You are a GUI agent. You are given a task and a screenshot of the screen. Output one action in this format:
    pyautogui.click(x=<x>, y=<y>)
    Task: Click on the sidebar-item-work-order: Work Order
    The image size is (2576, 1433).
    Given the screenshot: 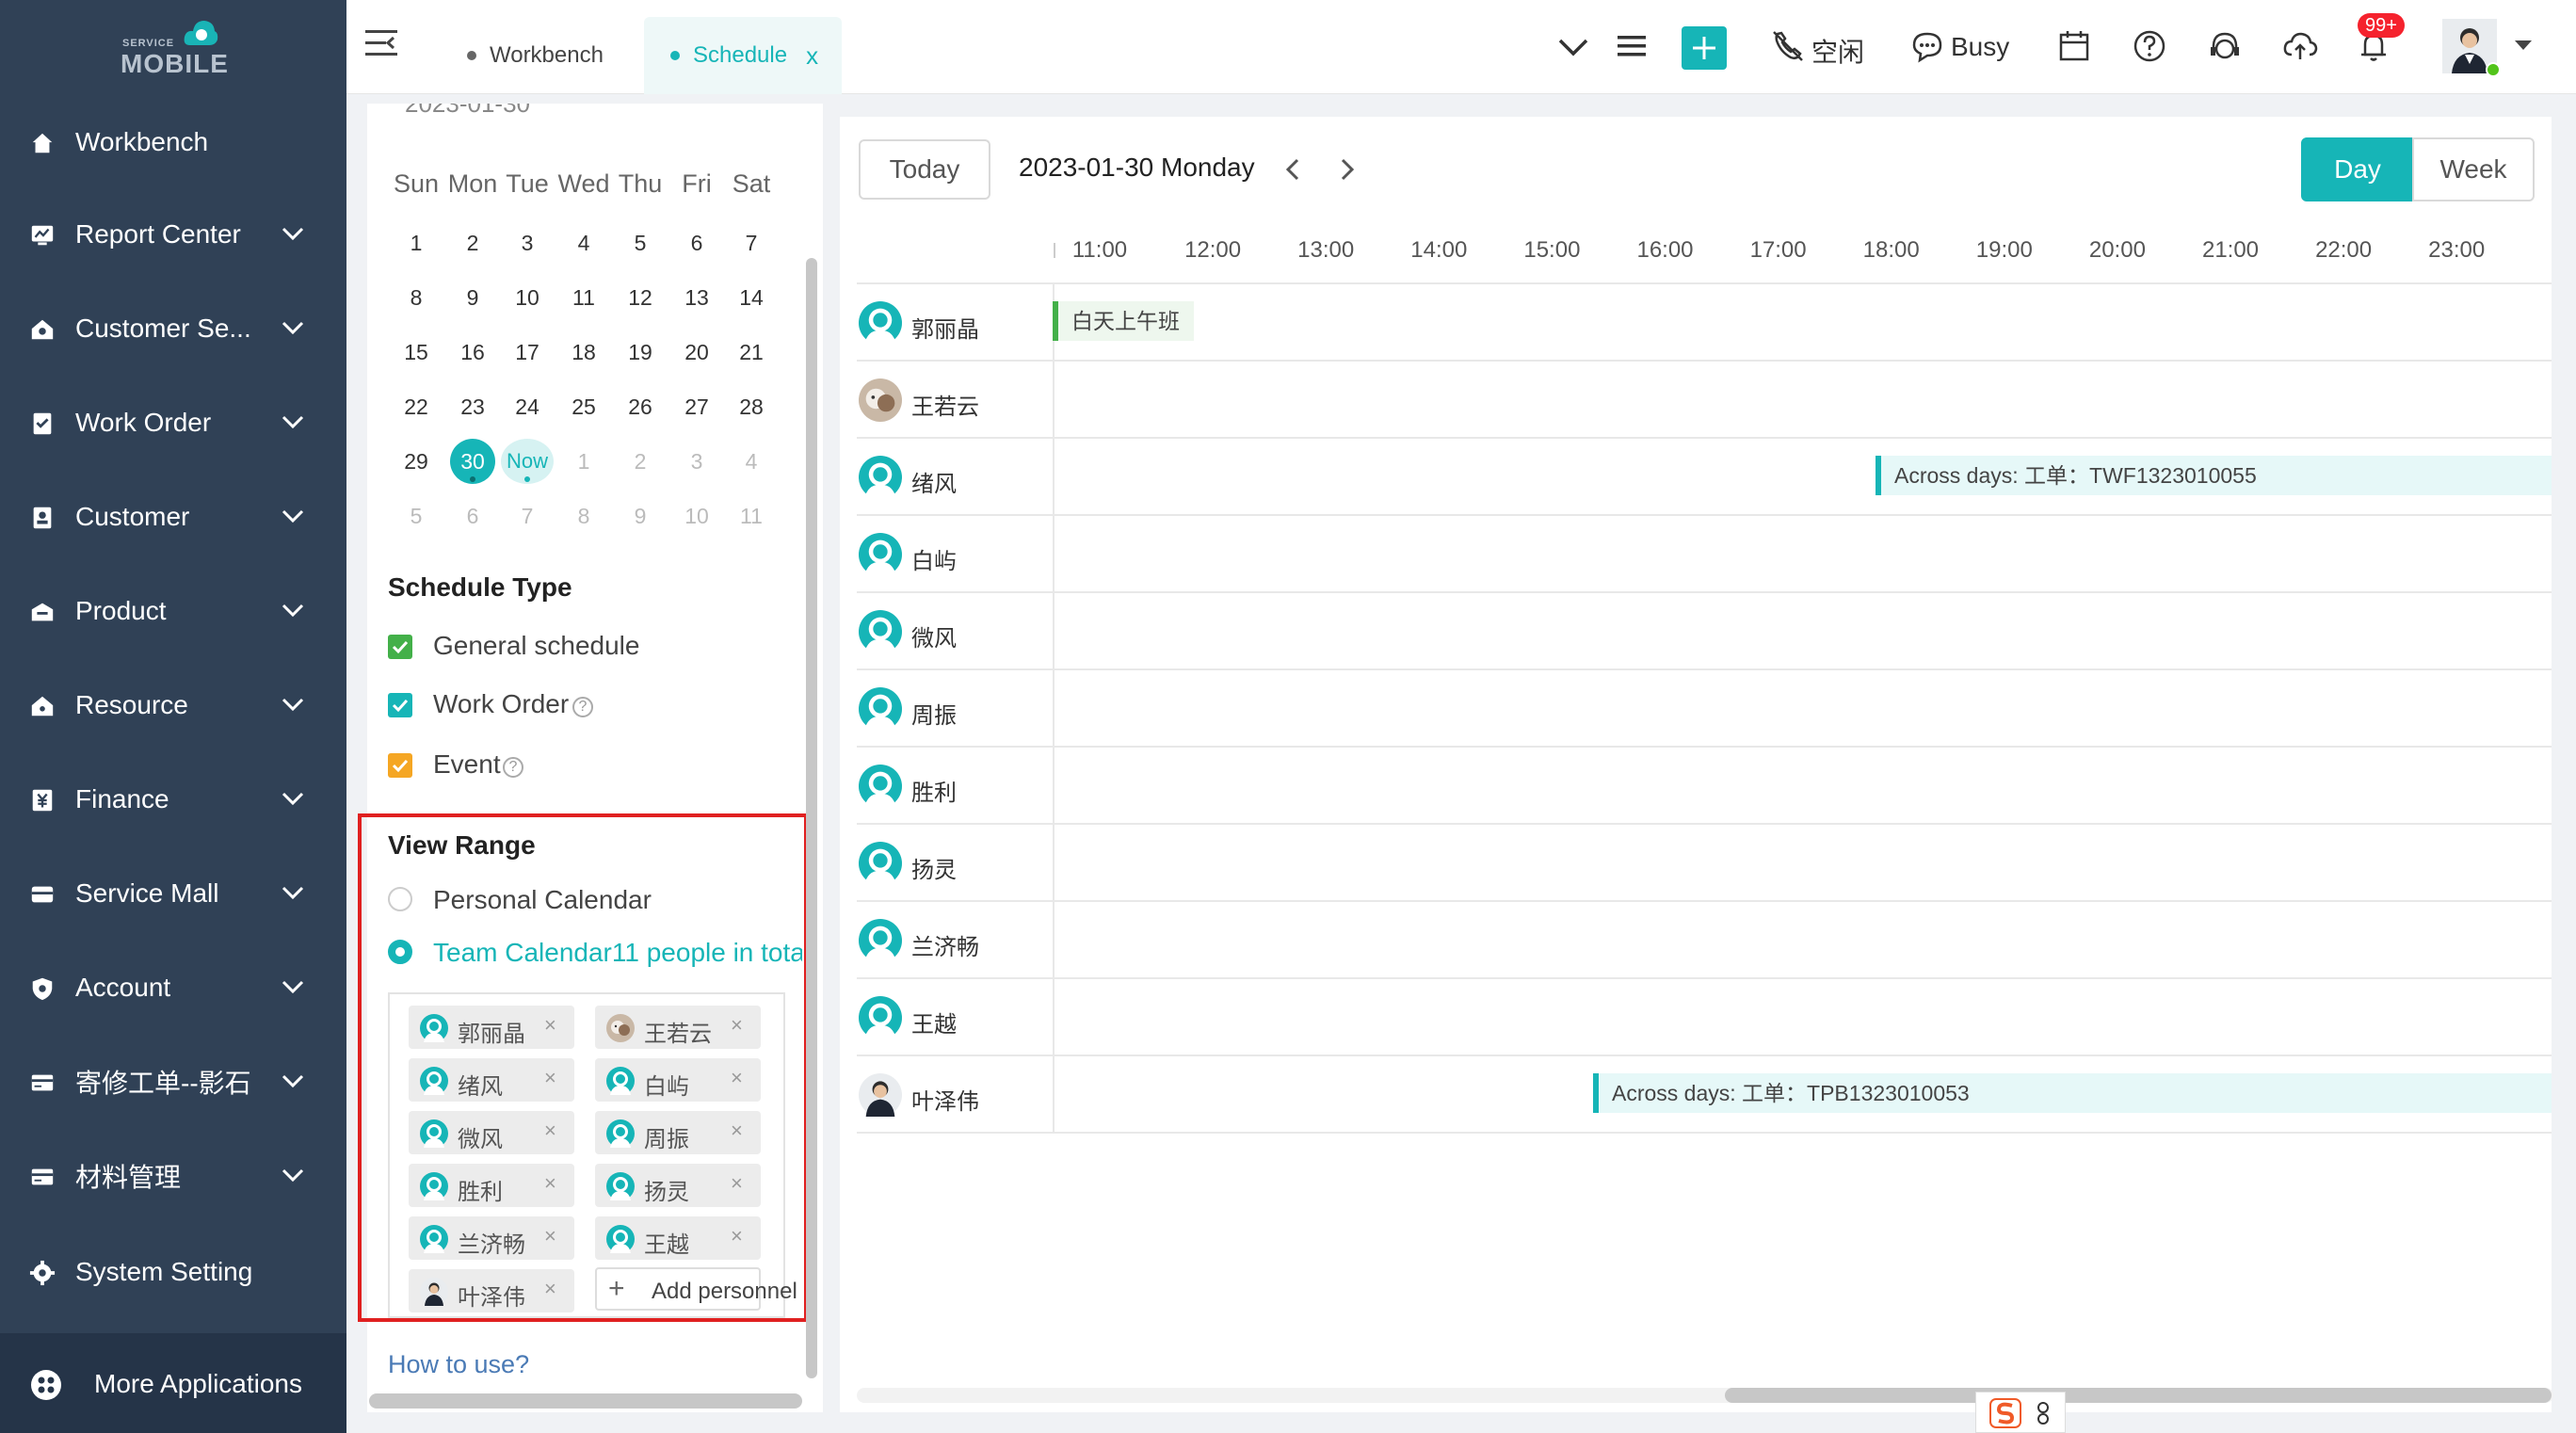 What is the action you would take?
    pyautogui.click(x=173, y=423)
    